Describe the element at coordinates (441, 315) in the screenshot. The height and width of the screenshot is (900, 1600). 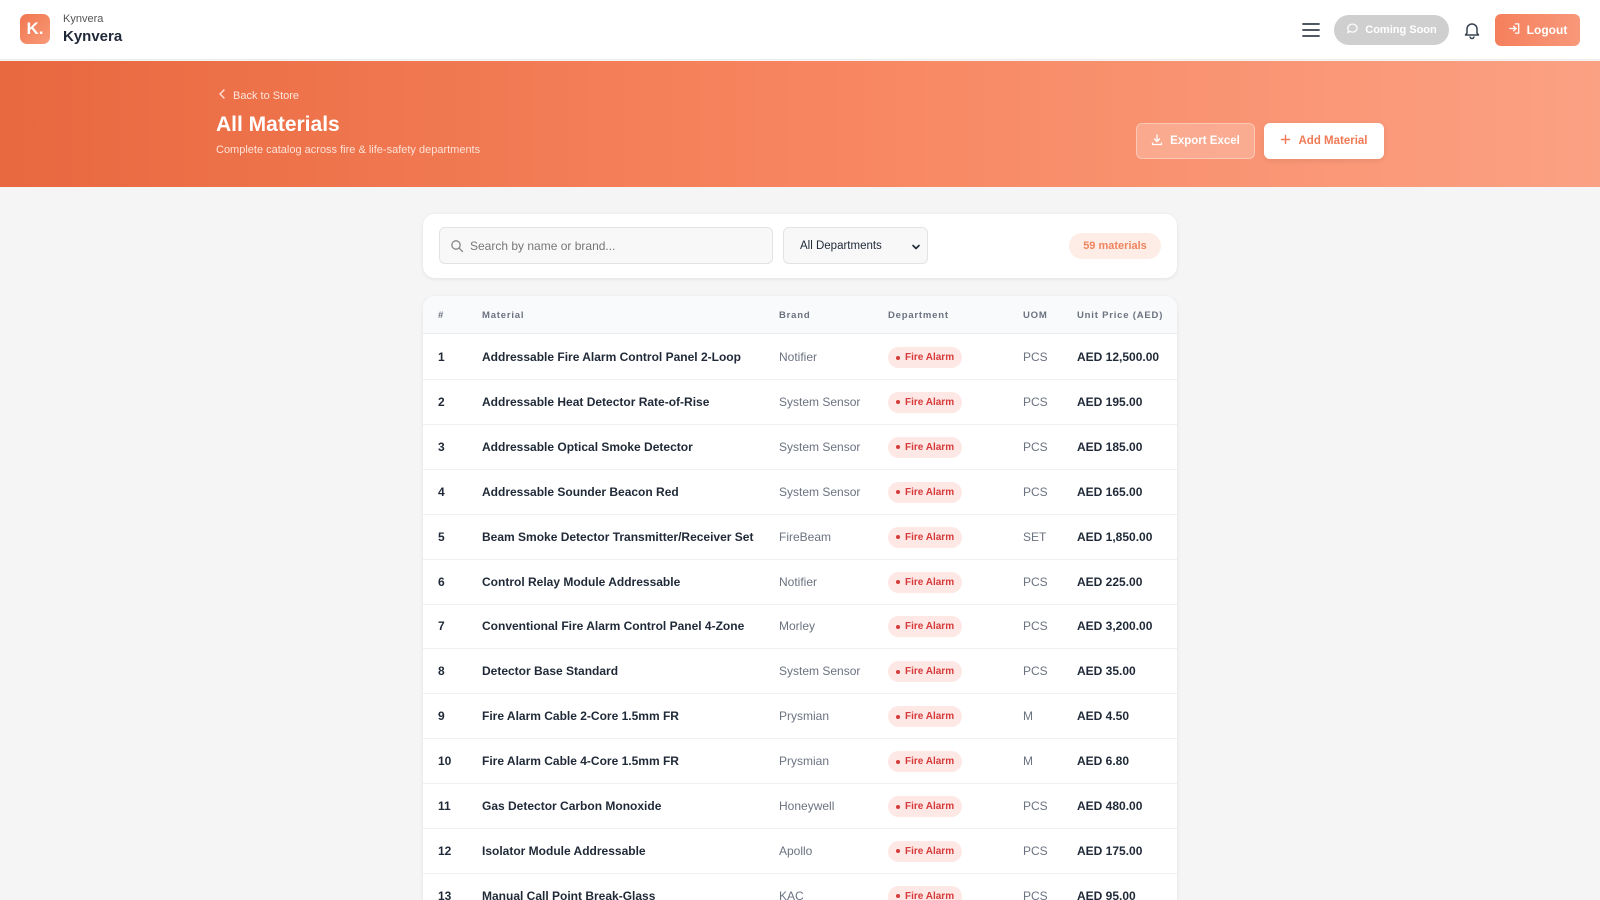
I see `column-header-number: #` at that location.